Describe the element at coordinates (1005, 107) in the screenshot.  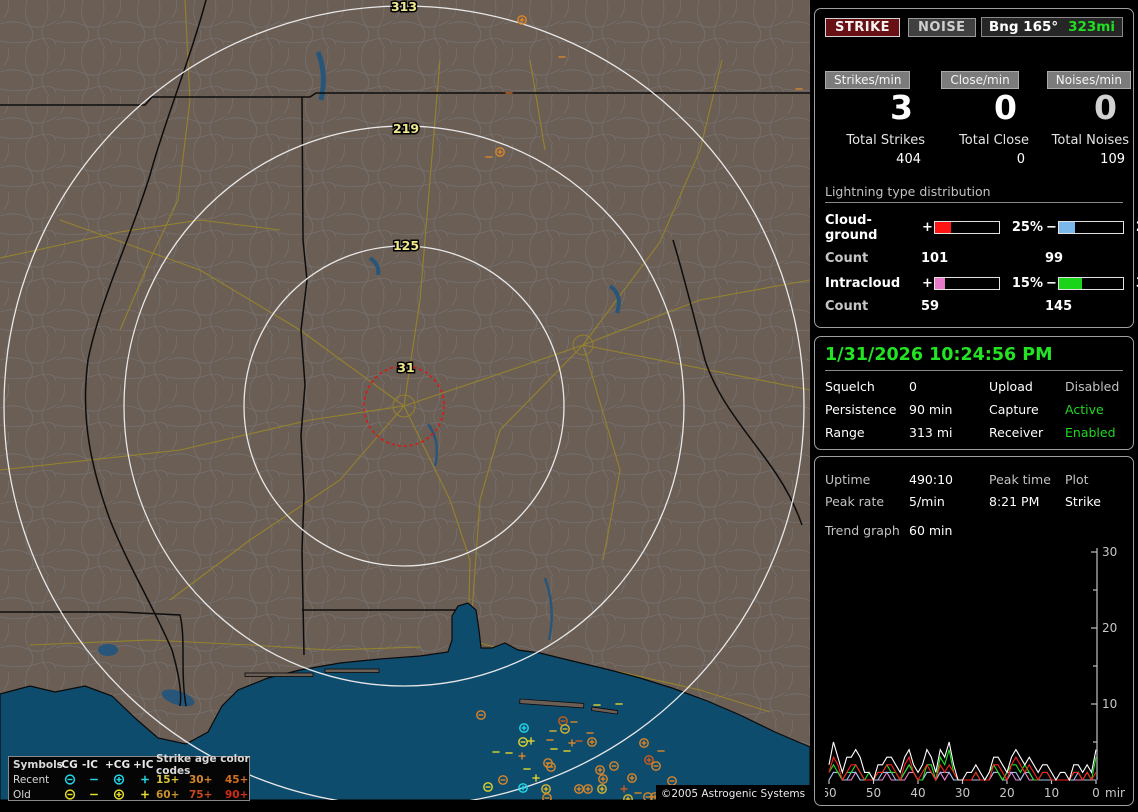
I see `close-per-min-value: 0` at that location.